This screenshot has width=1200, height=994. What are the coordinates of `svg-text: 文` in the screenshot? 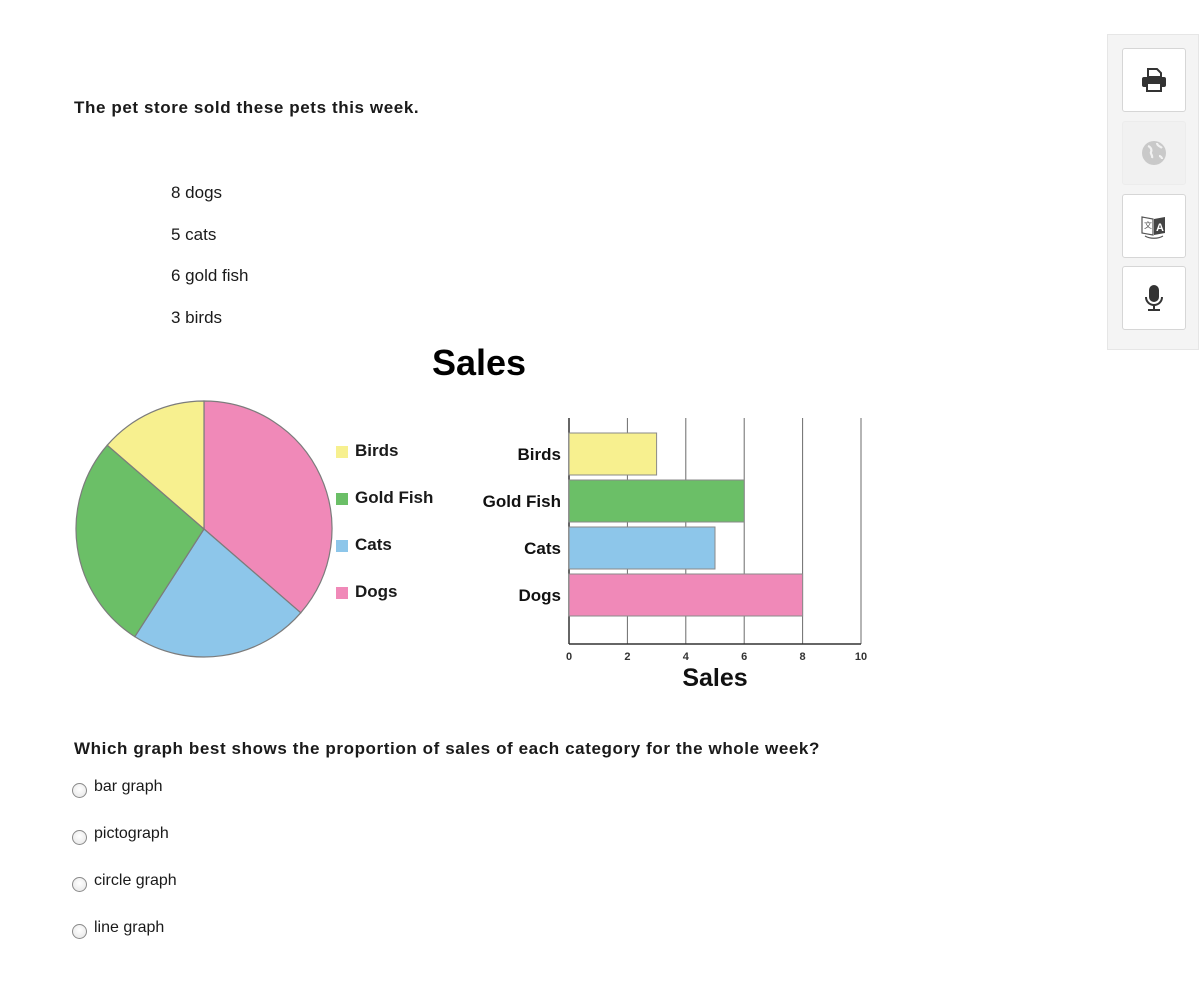 It's located at (1148, 225).